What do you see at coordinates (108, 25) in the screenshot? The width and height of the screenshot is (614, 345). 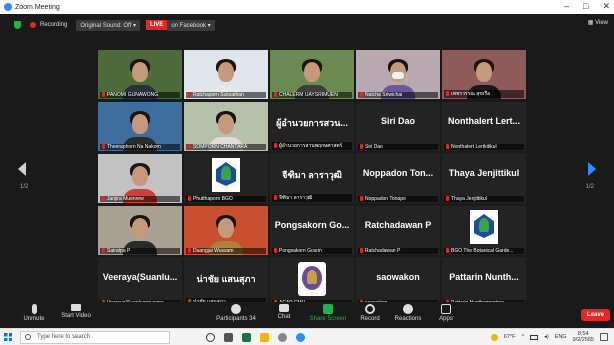 I see `original-sound-button: Original Sound: Off ▾` at bounding box center [108, 25].